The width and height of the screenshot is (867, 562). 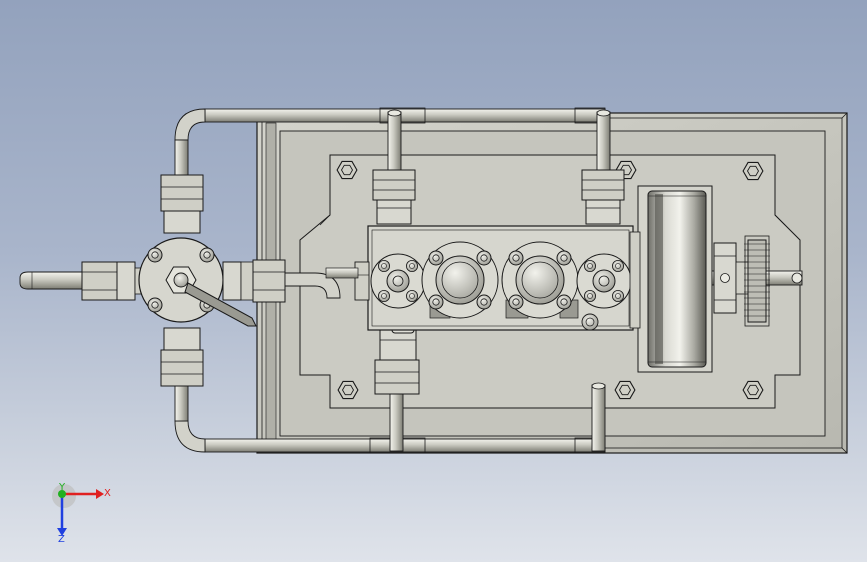 What do you see at coordinates (603, 197) in the screenshot?
I see `fitting-top-right` at bounding box center [603, 197].